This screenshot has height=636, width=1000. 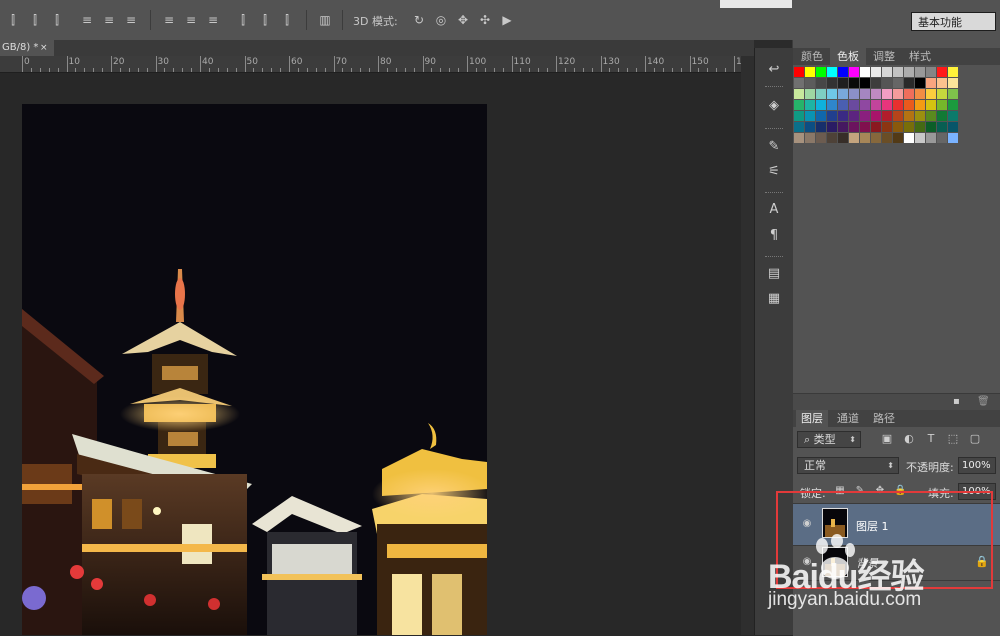 I want to click on align-bottom-edges-icon: ≡, so click(x=131, y=20).